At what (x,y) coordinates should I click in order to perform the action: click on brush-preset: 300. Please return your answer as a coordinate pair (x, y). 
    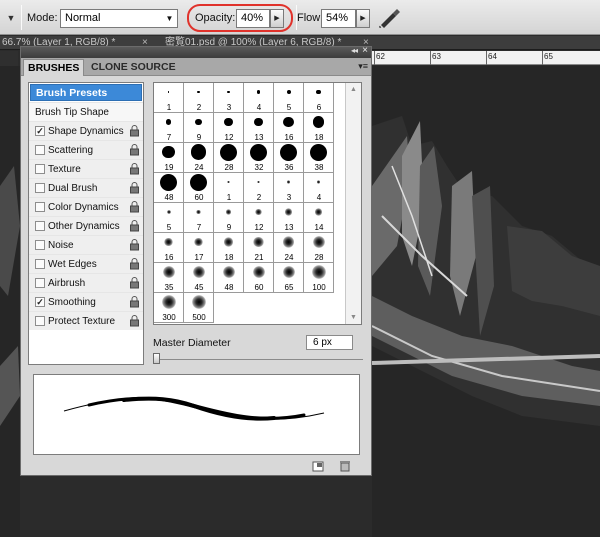
    Looking at the image, I should click on (169, 308).